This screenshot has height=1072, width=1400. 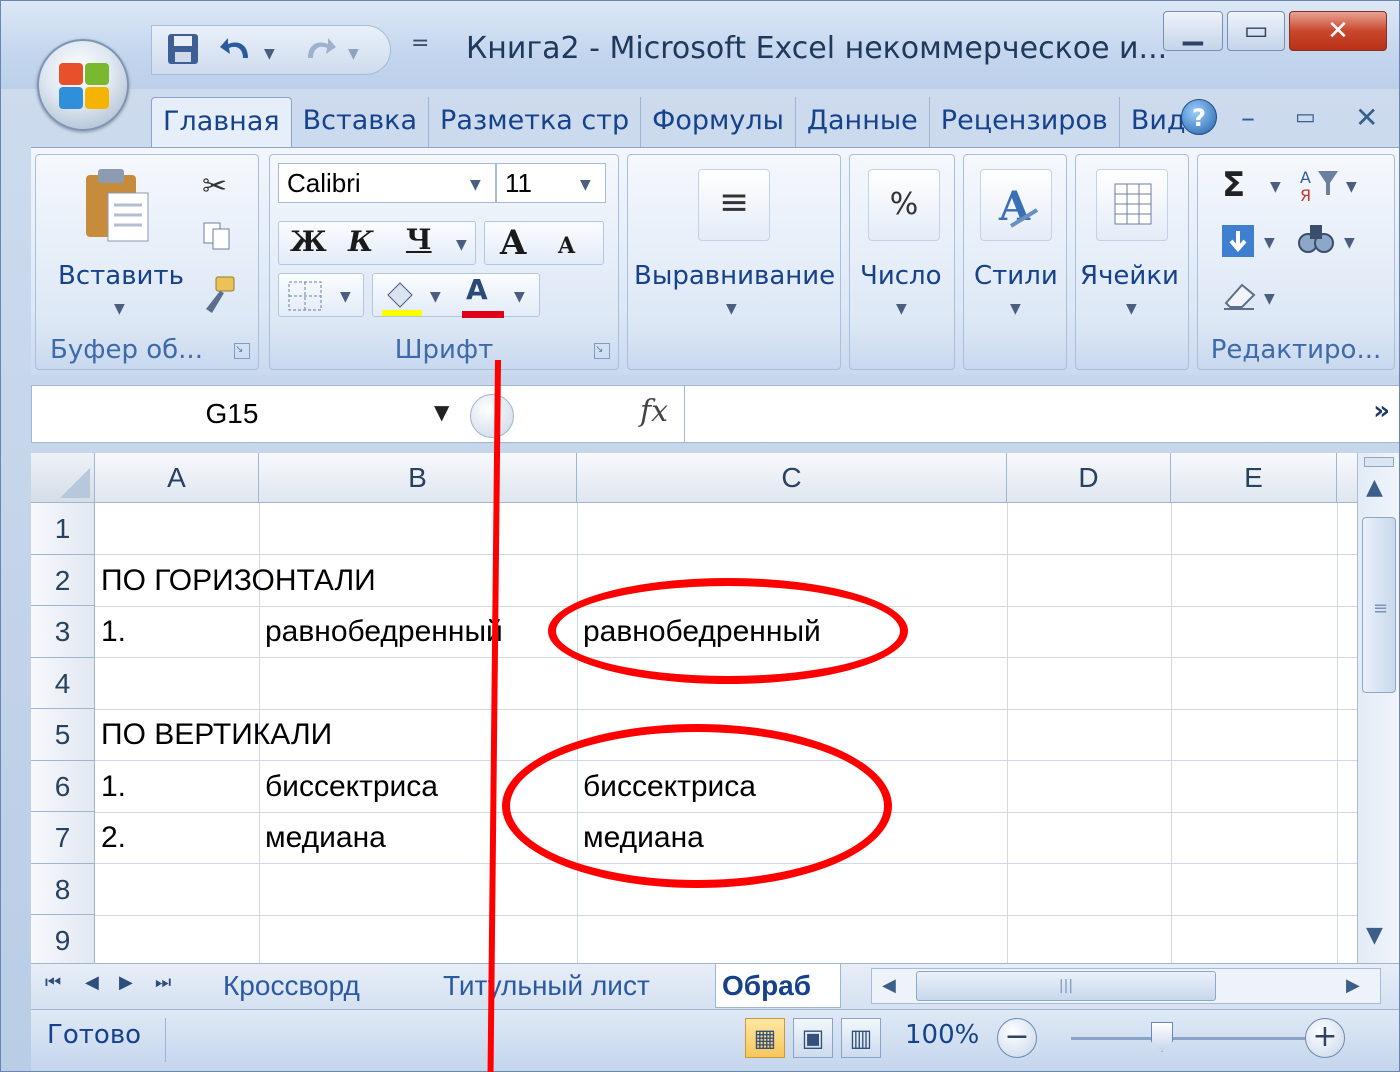 What do you see at coordinates (765, 1038) in the screenshot?
I see `normal-view-button: ▦` at bounding box center [765, 1038].